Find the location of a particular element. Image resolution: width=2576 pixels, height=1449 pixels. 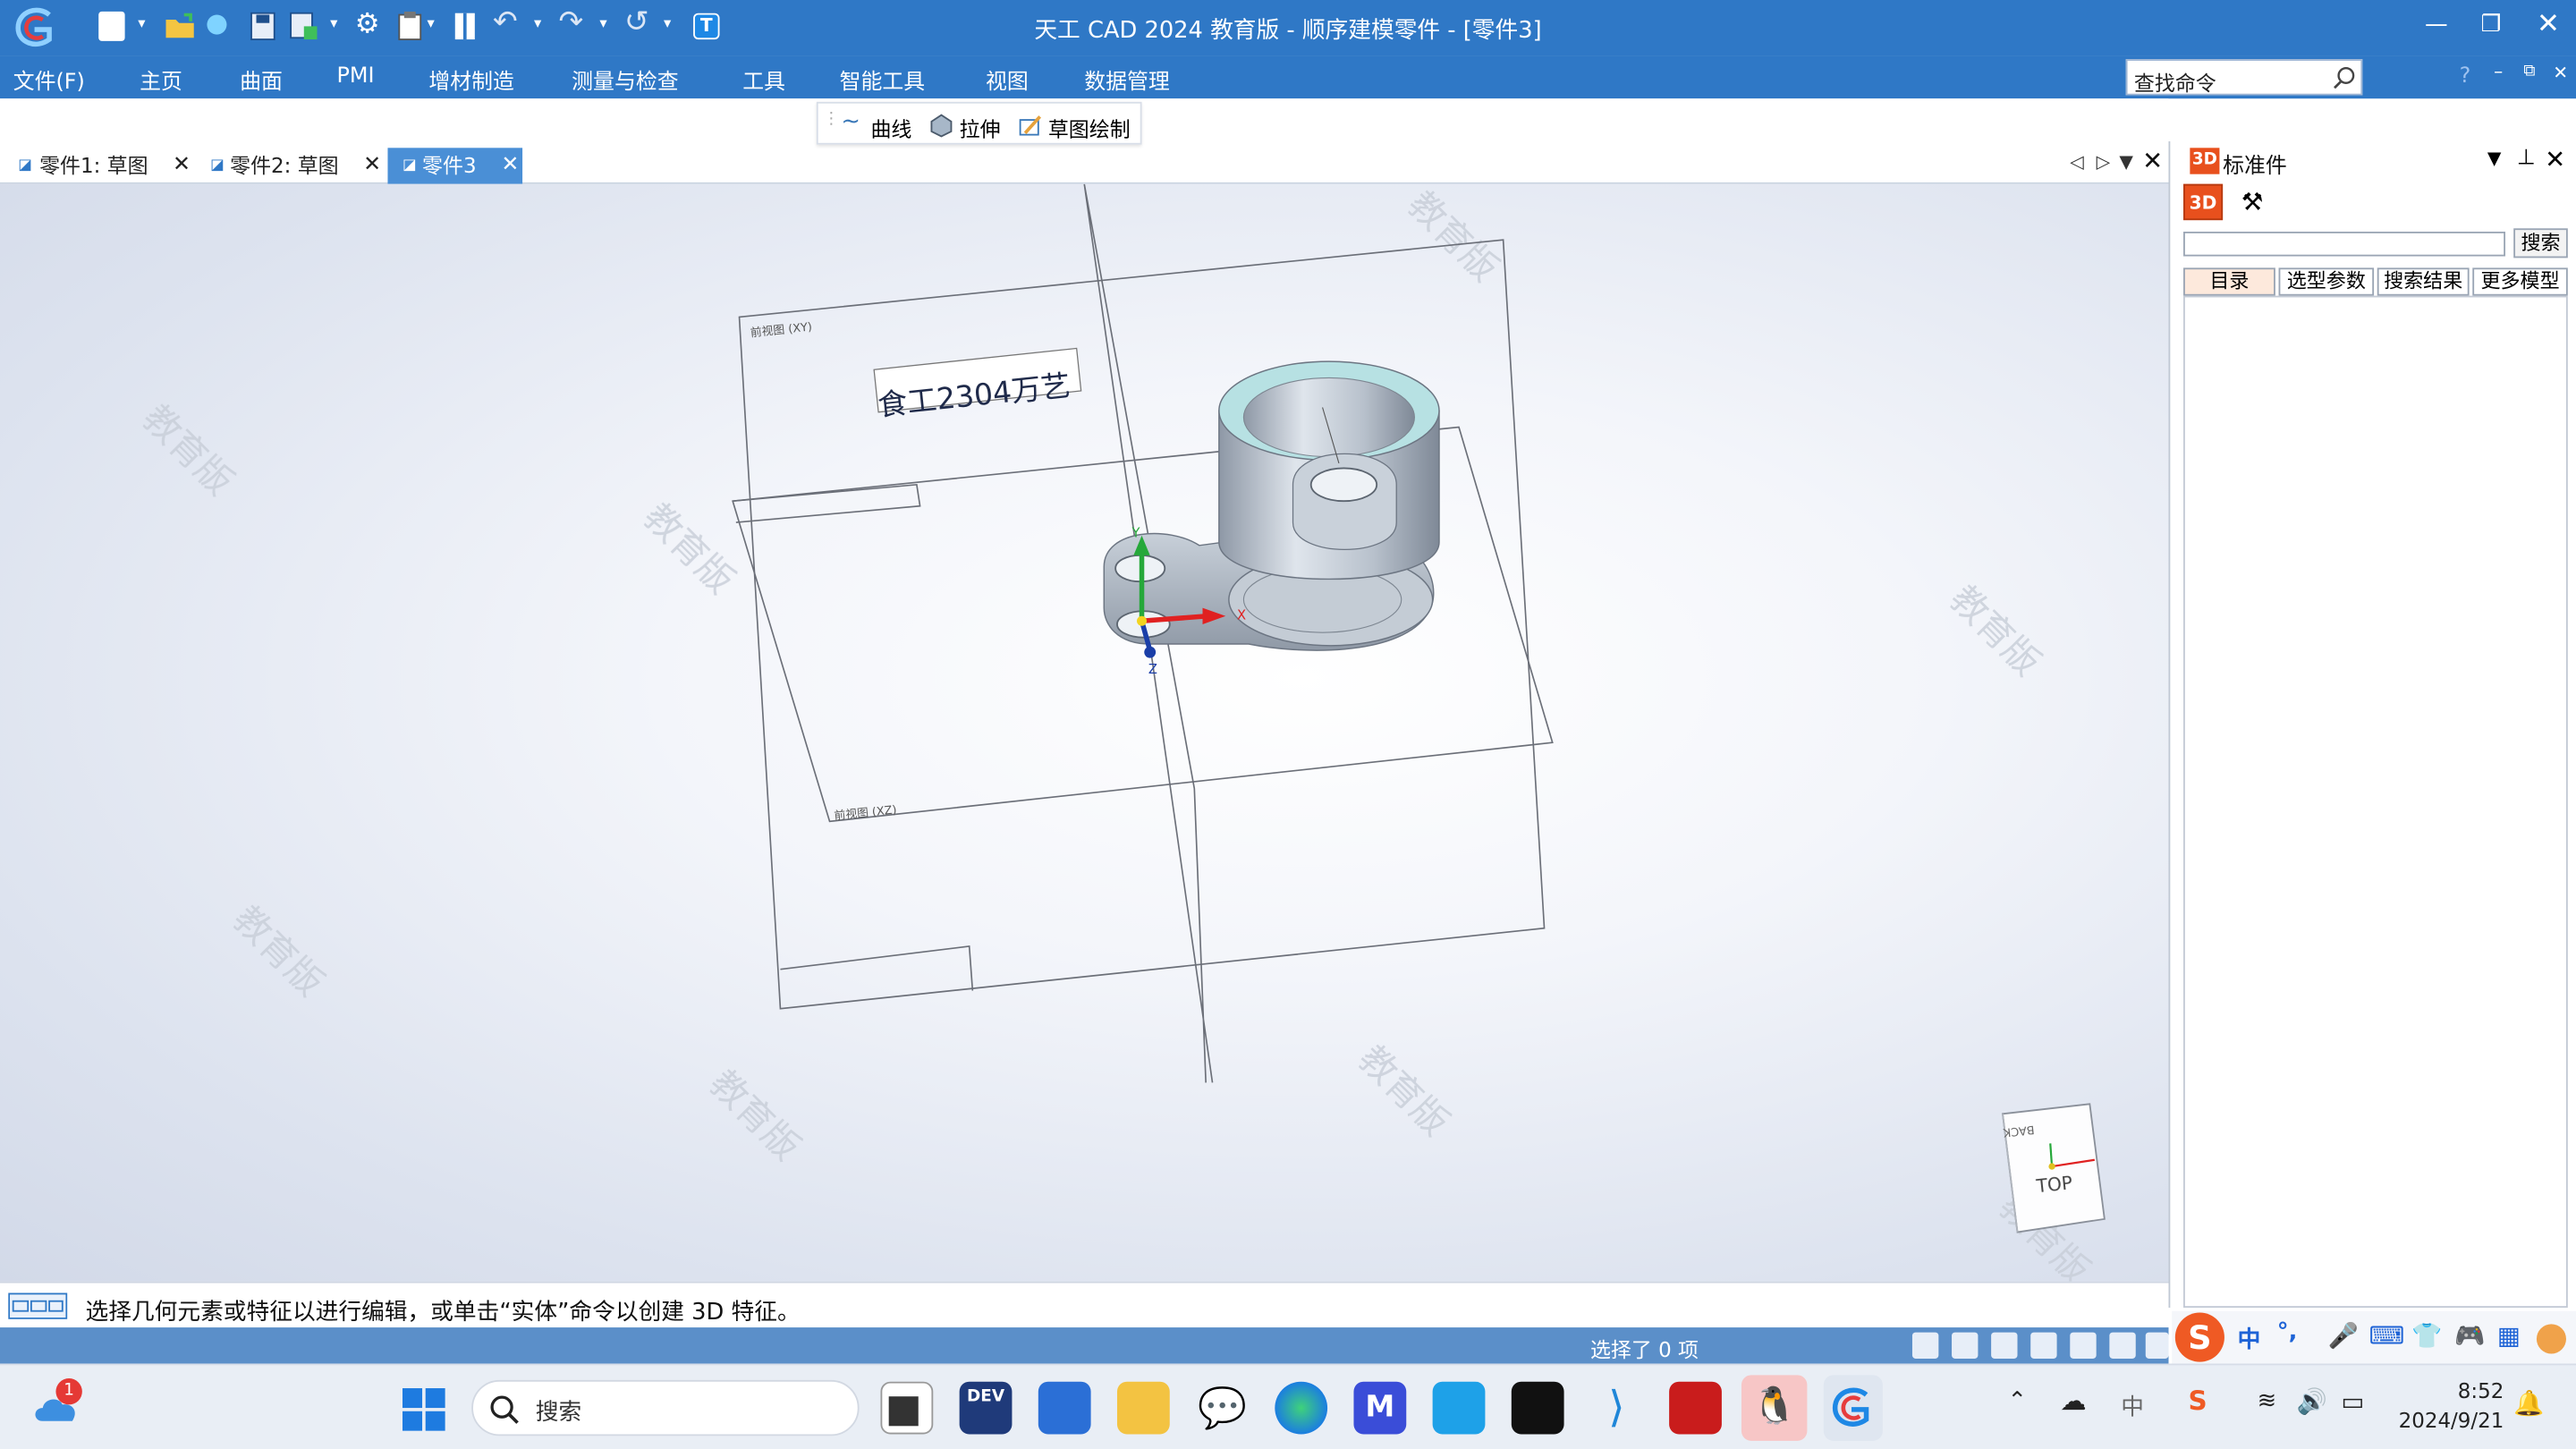

pin-icon: ⊥ is located at coordinates (2526, 158).